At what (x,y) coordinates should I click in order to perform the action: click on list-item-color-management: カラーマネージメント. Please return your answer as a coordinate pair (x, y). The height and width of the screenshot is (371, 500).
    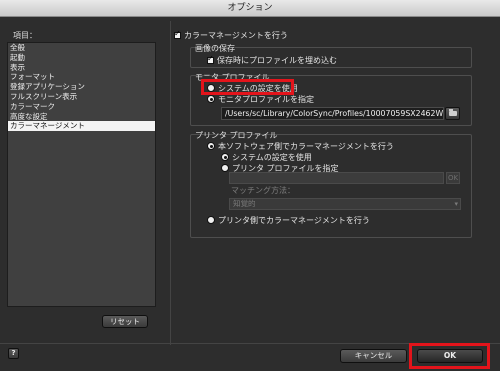
    Looking at the image, I should click on (81, 126).